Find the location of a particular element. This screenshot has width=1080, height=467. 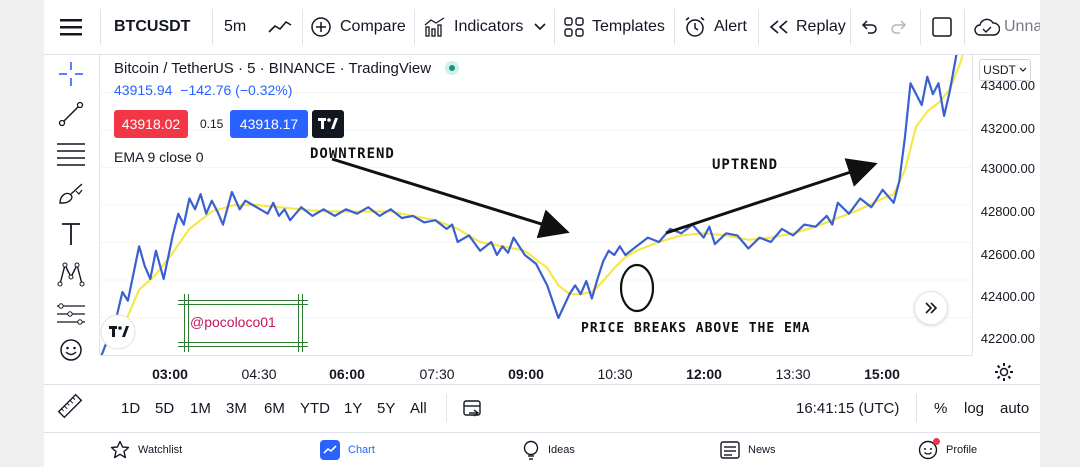

chart-settings-button is located at coordinates (1005, 373).